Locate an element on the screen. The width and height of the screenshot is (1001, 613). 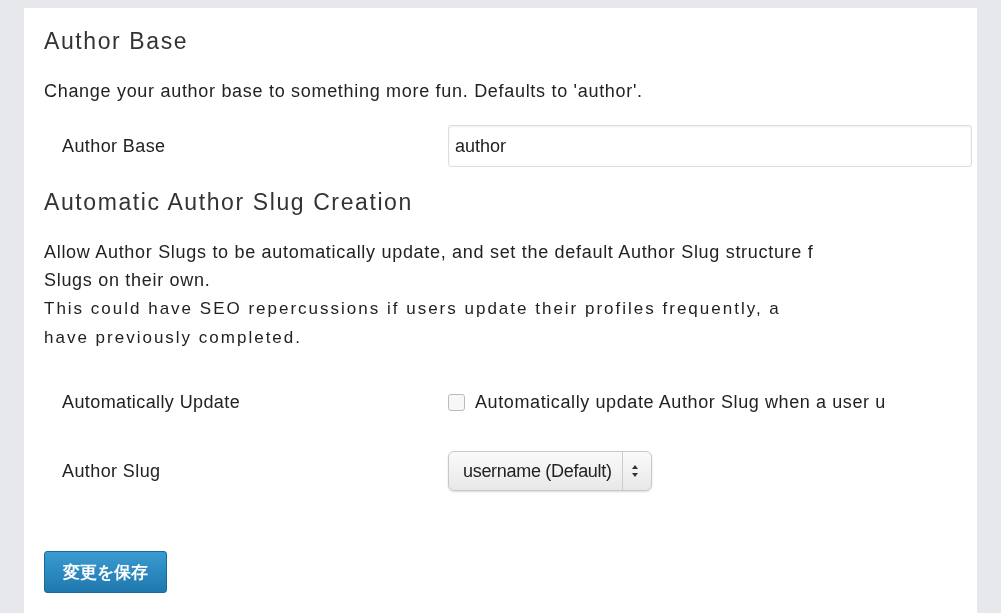
section-description: Change your author base to something more fun. Defaults to 'author'. is located at coordinates (344, 91).